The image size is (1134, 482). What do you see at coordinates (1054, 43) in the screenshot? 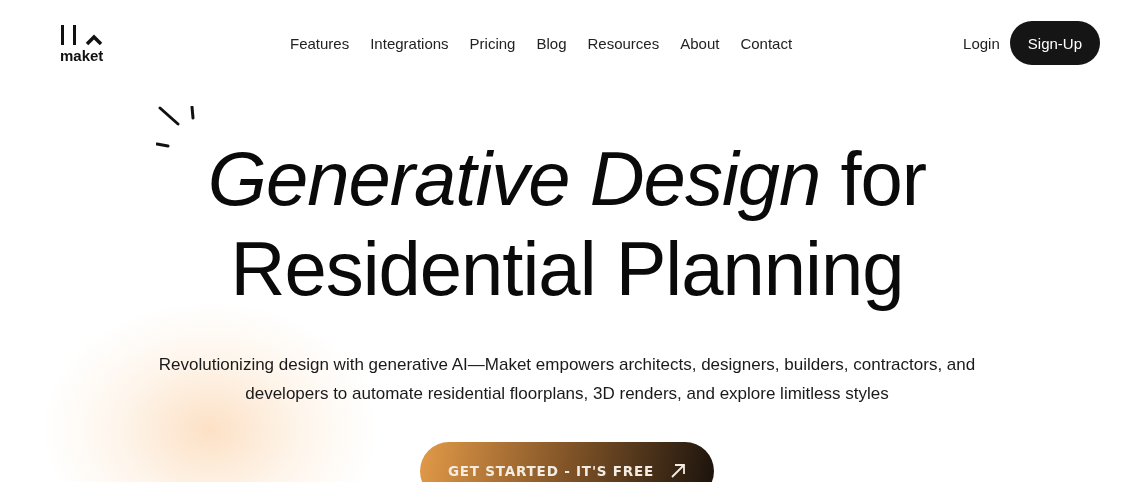
I see `signup-button: Sign-Up` at bounding box center [1054, 43].